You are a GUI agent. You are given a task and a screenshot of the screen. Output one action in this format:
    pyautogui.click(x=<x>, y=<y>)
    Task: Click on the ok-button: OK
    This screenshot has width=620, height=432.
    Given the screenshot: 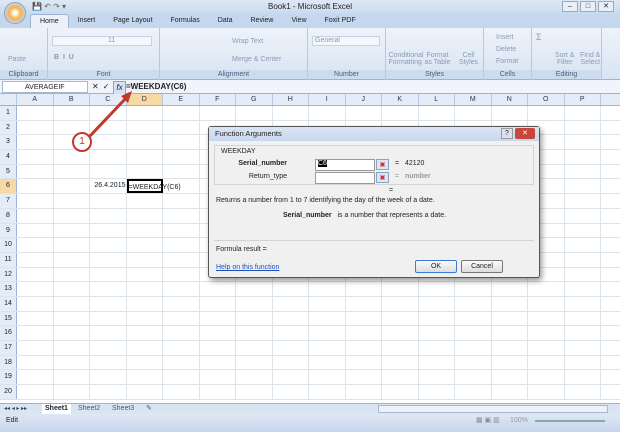 What is the action you would take?
    pyautogui.click(x=436, y=266)
    